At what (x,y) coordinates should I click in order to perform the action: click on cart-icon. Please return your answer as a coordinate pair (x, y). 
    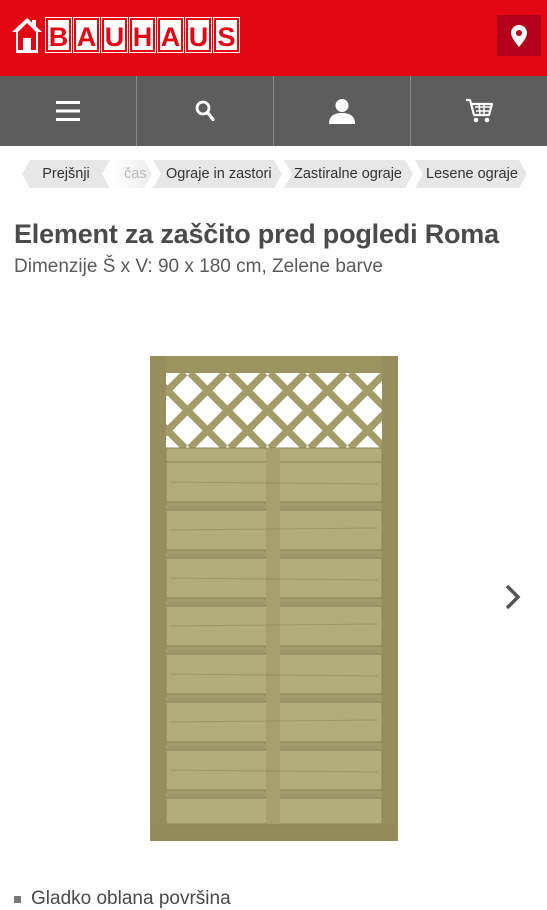
    Looking at the image, I should click on (479, 110).